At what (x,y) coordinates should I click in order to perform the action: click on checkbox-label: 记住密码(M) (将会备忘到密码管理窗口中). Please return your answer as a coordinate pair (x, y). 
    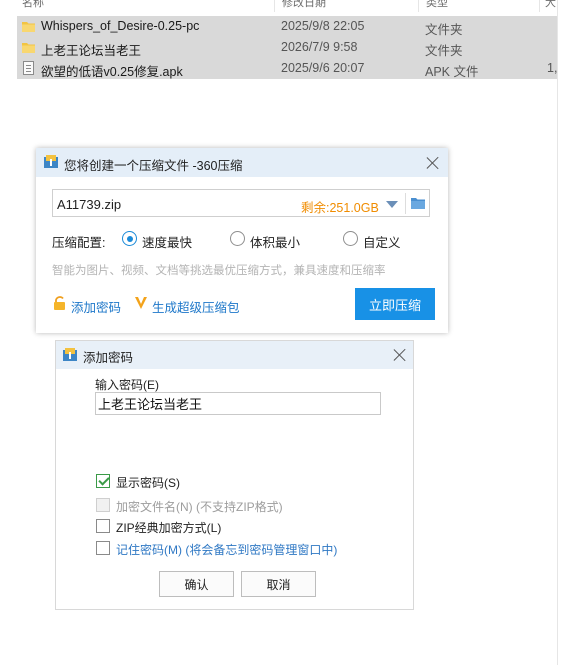
    Looking at the image, I should click on (226, 549).